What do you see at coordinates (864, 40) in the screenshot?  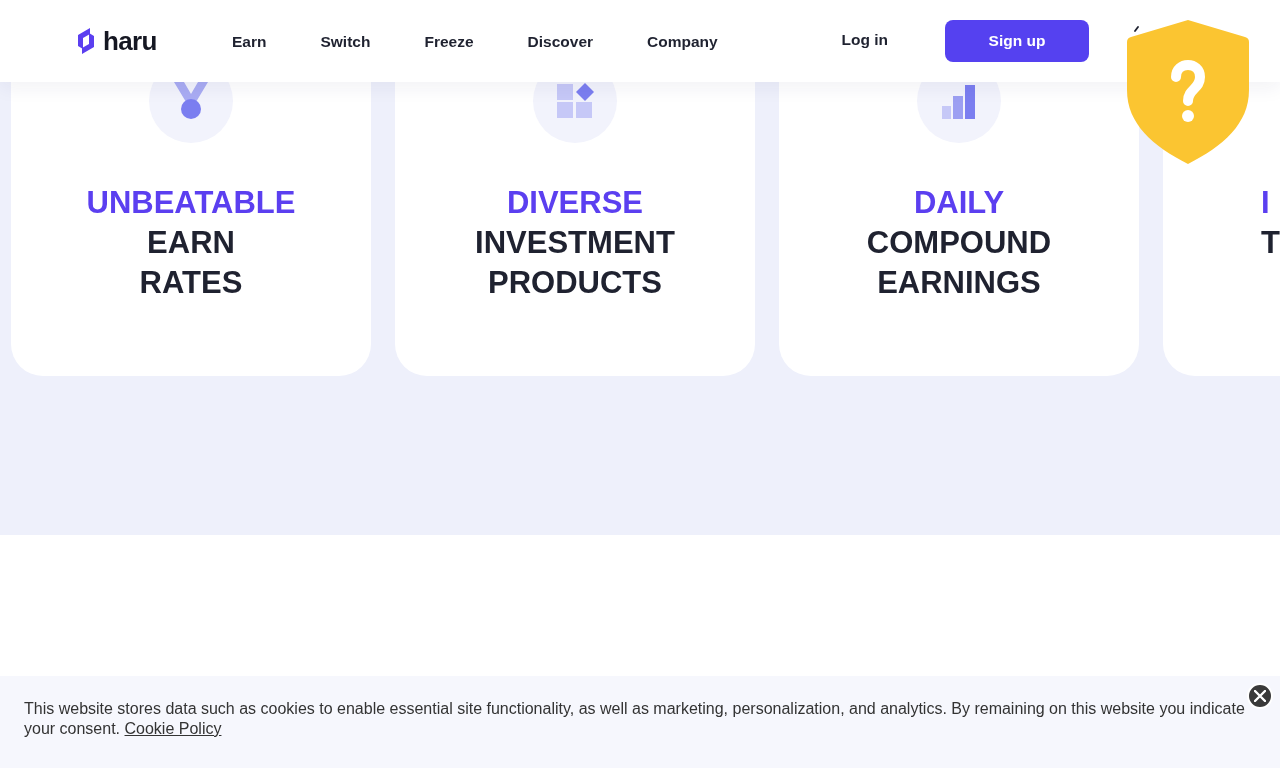 I see `login-link: Log in` at bounding box center [864, 40].